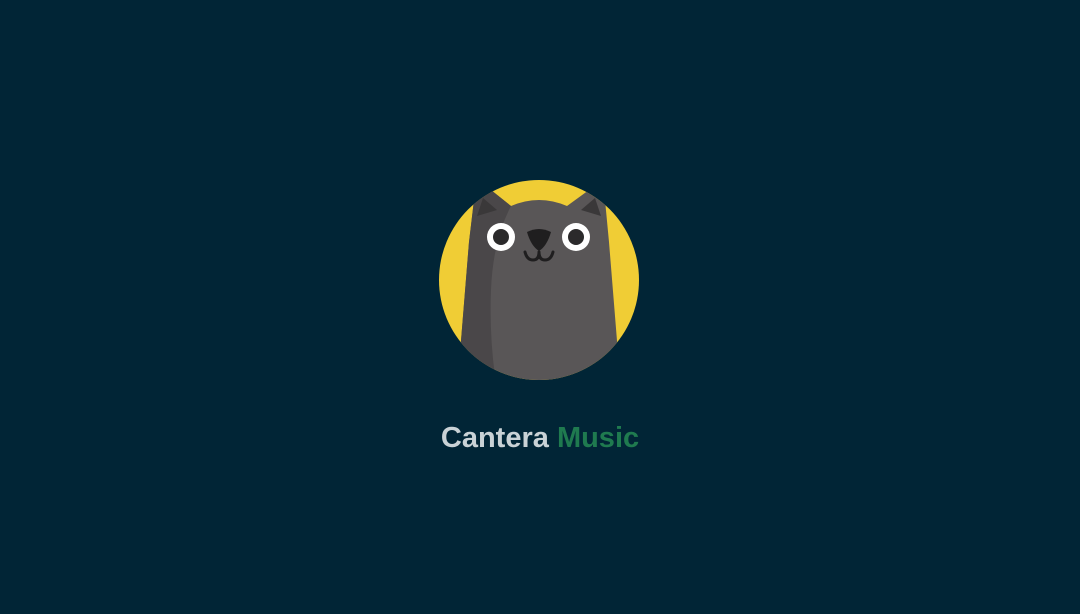 This screenshot has width=1080, height=614. I want to click on app-name-primary: Cantera, so click(494, 438).